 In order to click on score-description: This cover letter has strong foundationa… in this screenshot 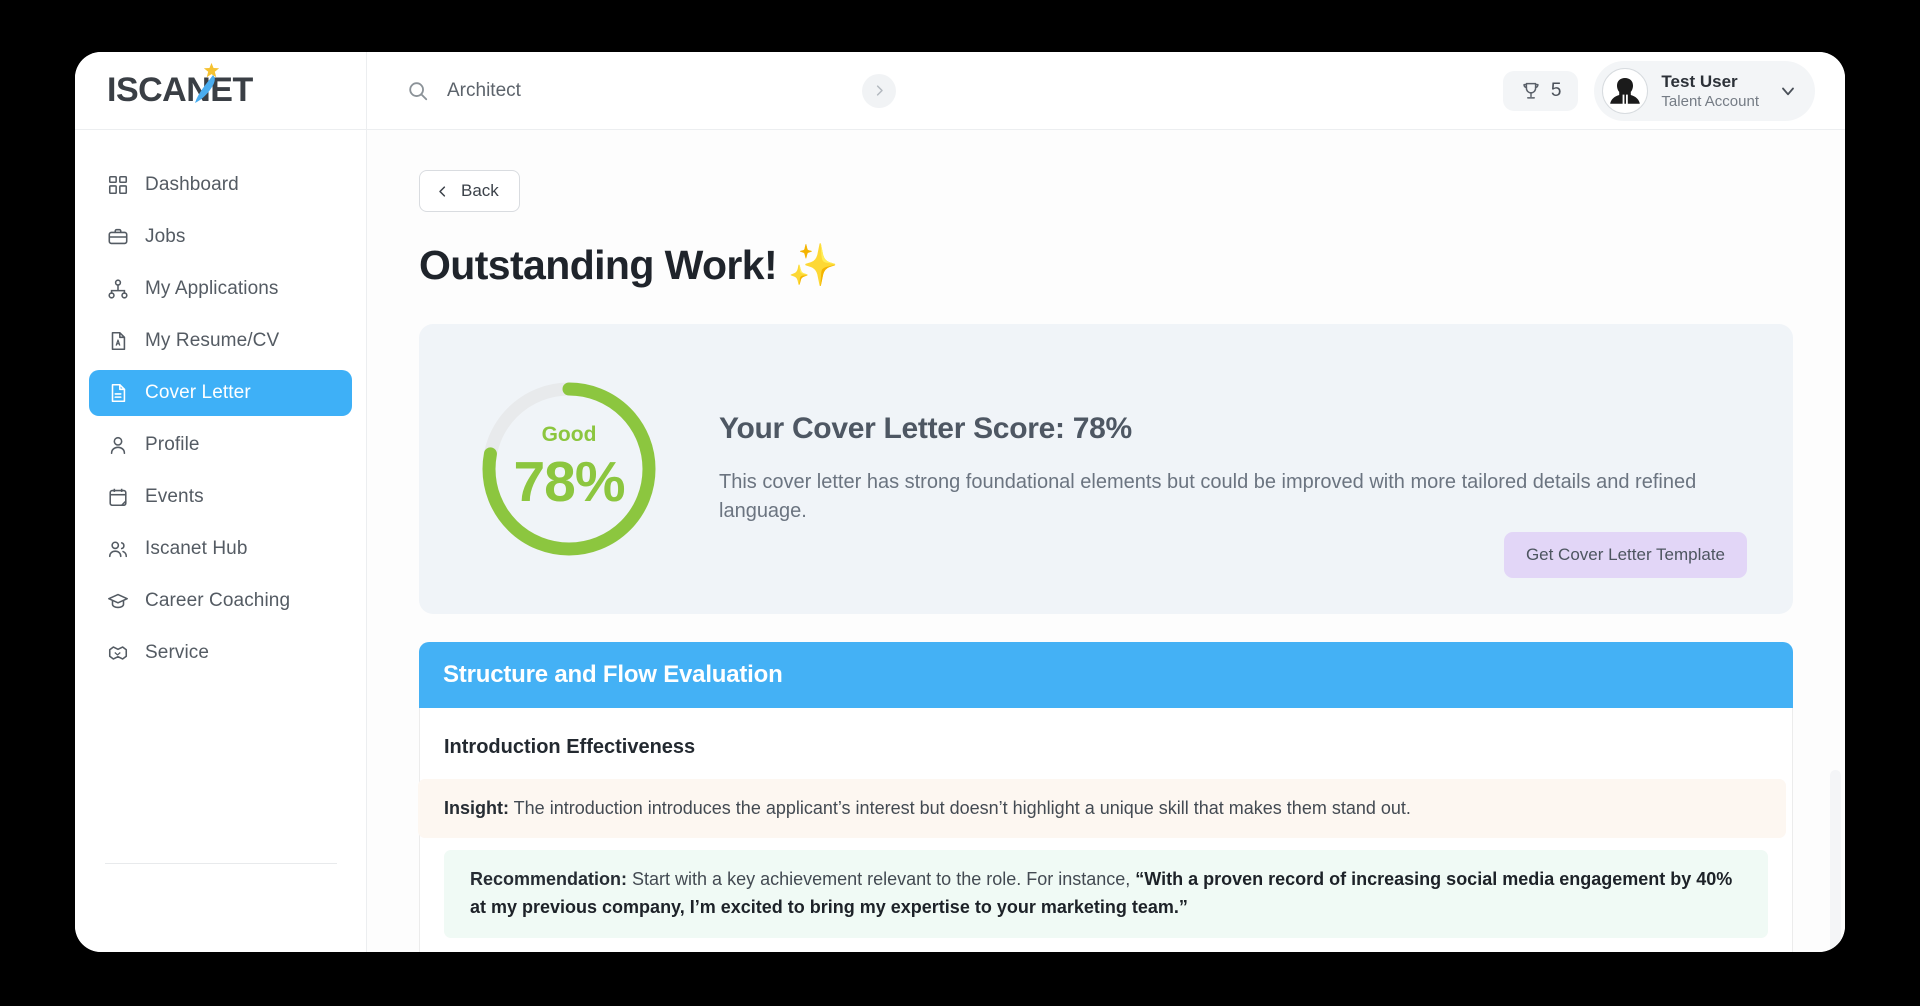, I will do `click(1208, 496)`.